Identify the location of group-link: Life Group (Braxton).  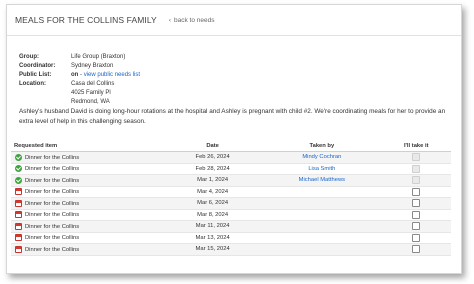
(98, 57).